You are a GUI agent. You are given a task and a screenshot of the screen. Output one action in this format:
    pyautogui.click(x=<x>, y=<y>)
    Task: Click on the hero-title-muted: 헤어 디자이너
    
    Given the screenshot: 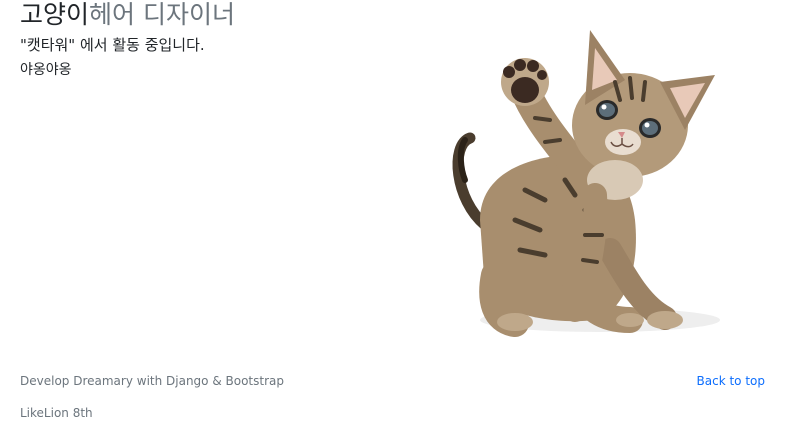 What is the action you would take?
    pyautogui.click(x=162, y=14)
    